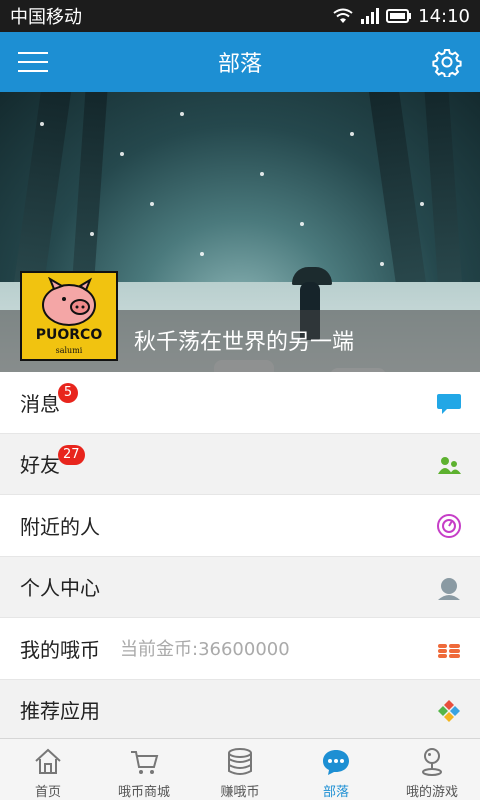 The height and width of the screenshot is (800, 480). I want to click on coin-stack-icon, so click(240, 761).